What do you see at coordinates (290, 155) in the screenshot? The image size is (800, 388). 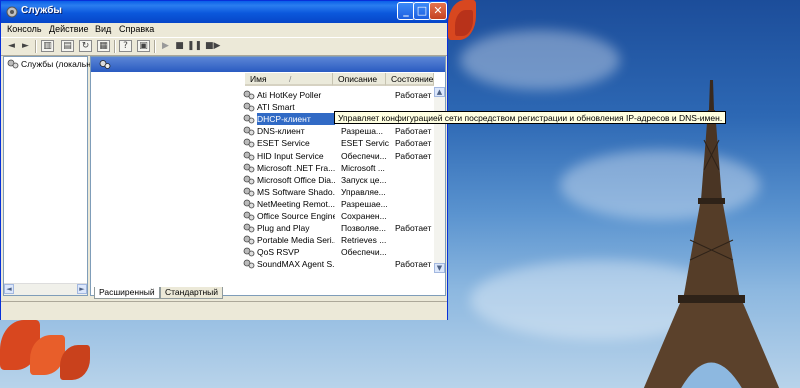 I see `service-name: HID Input Service` at bounding box center [290, 155].